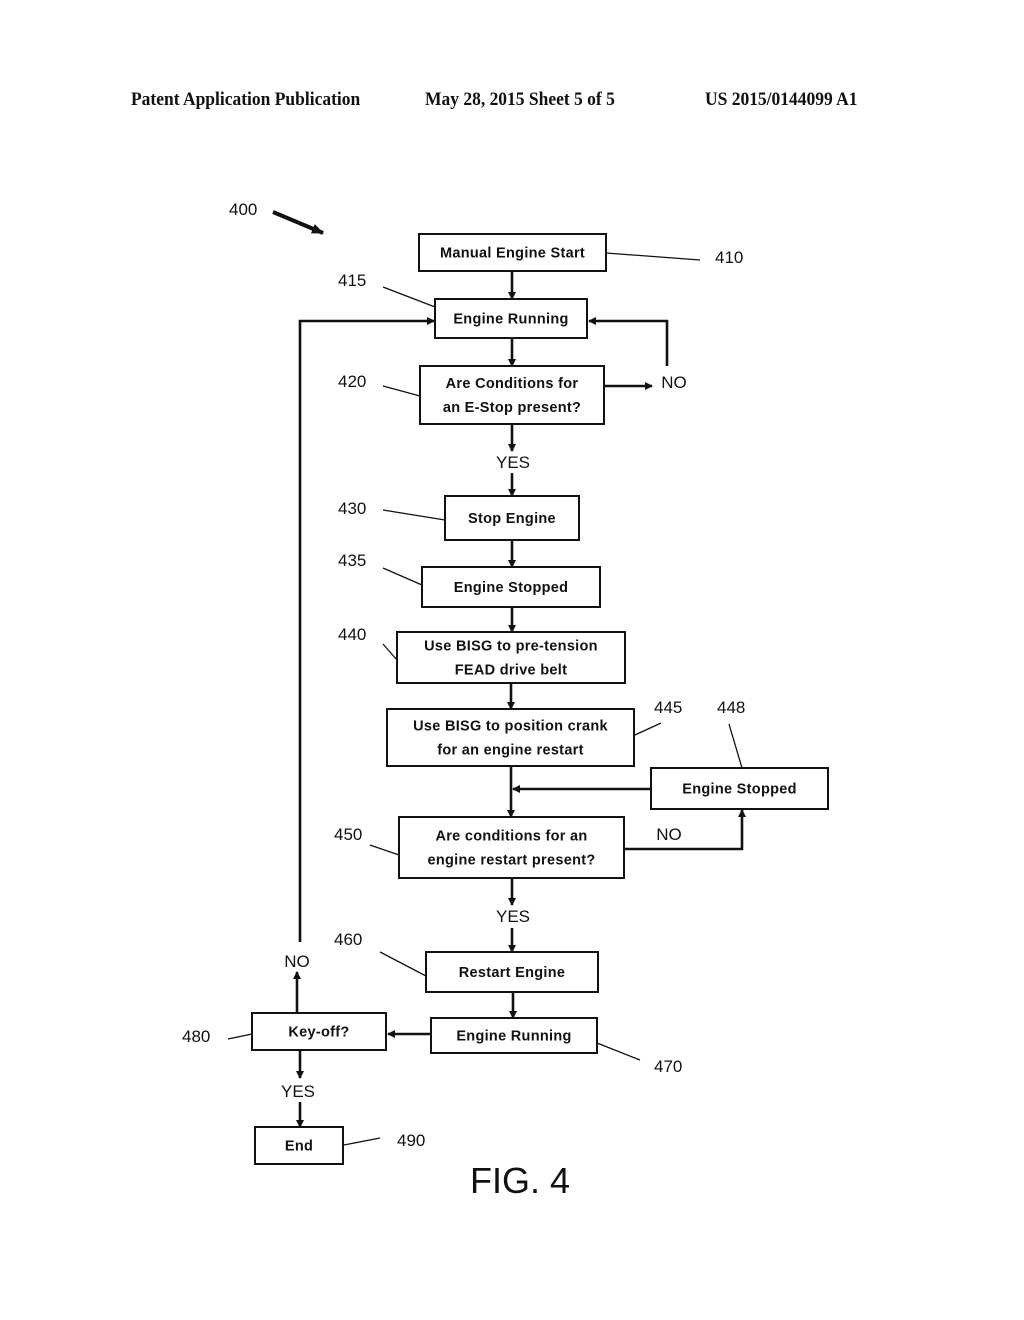  Describe the element at coordinates (512, 384) in the screenshot. I see `node-text: Are Conditions for` at that location.